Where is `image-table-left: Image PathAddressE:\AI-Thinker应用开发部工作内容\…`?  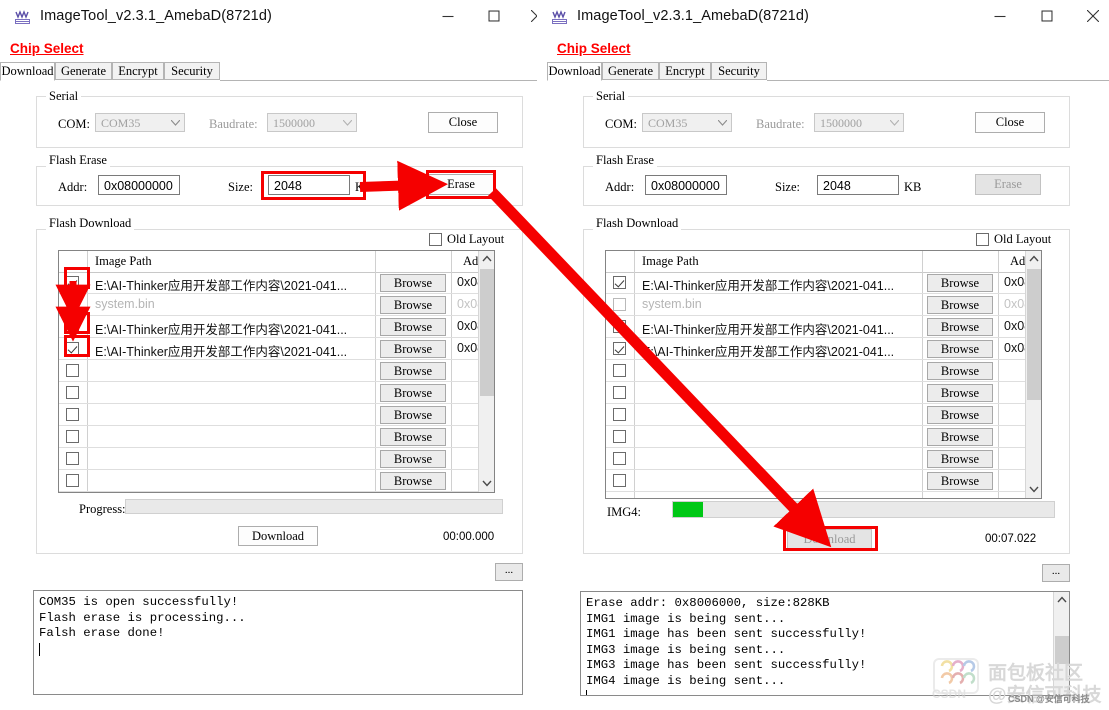
image-table-left: Image PathAddressE:\AI-Thinker应用开发部工作内容\… is located at coordinates (276, 371).